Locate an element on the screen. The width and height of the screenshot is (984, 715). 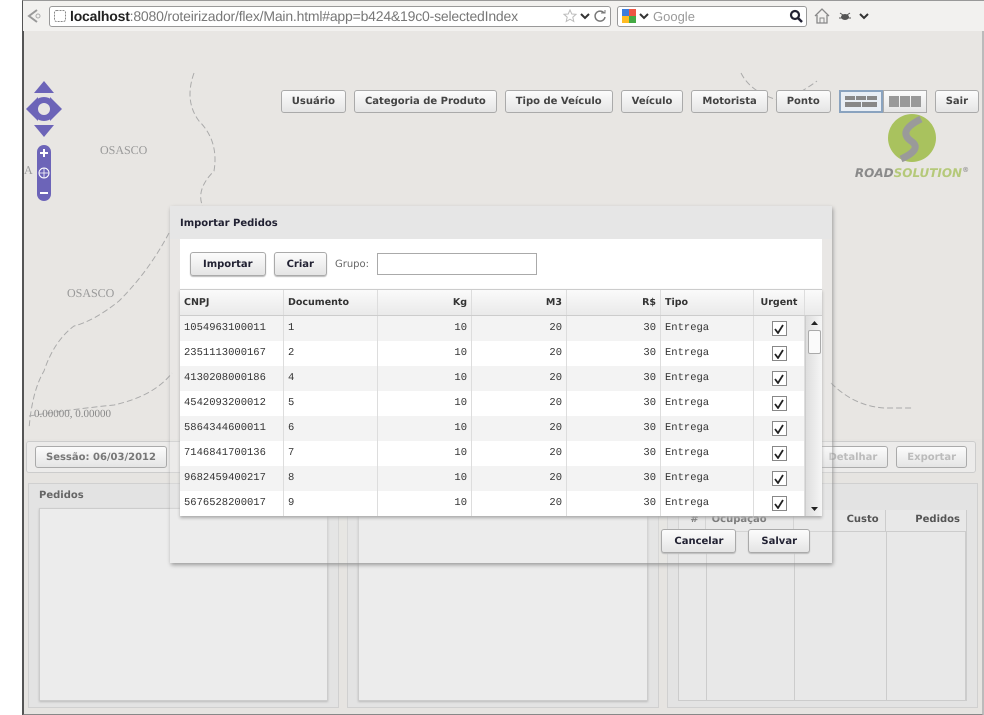
columns-layout-icon is located at coordinates (904, 101).